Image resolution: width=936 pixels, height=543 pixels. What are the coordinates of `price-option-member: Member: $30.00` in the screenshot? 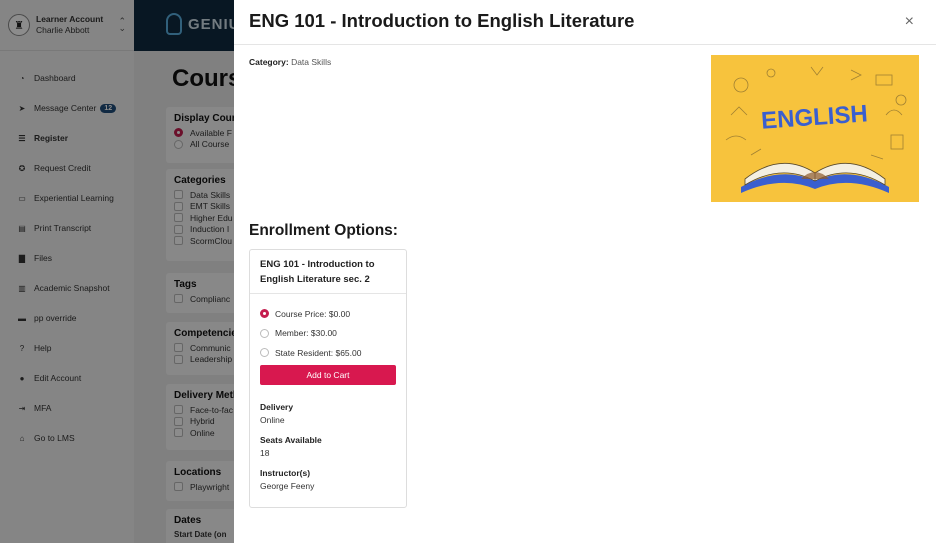 It's located at (328, 334).